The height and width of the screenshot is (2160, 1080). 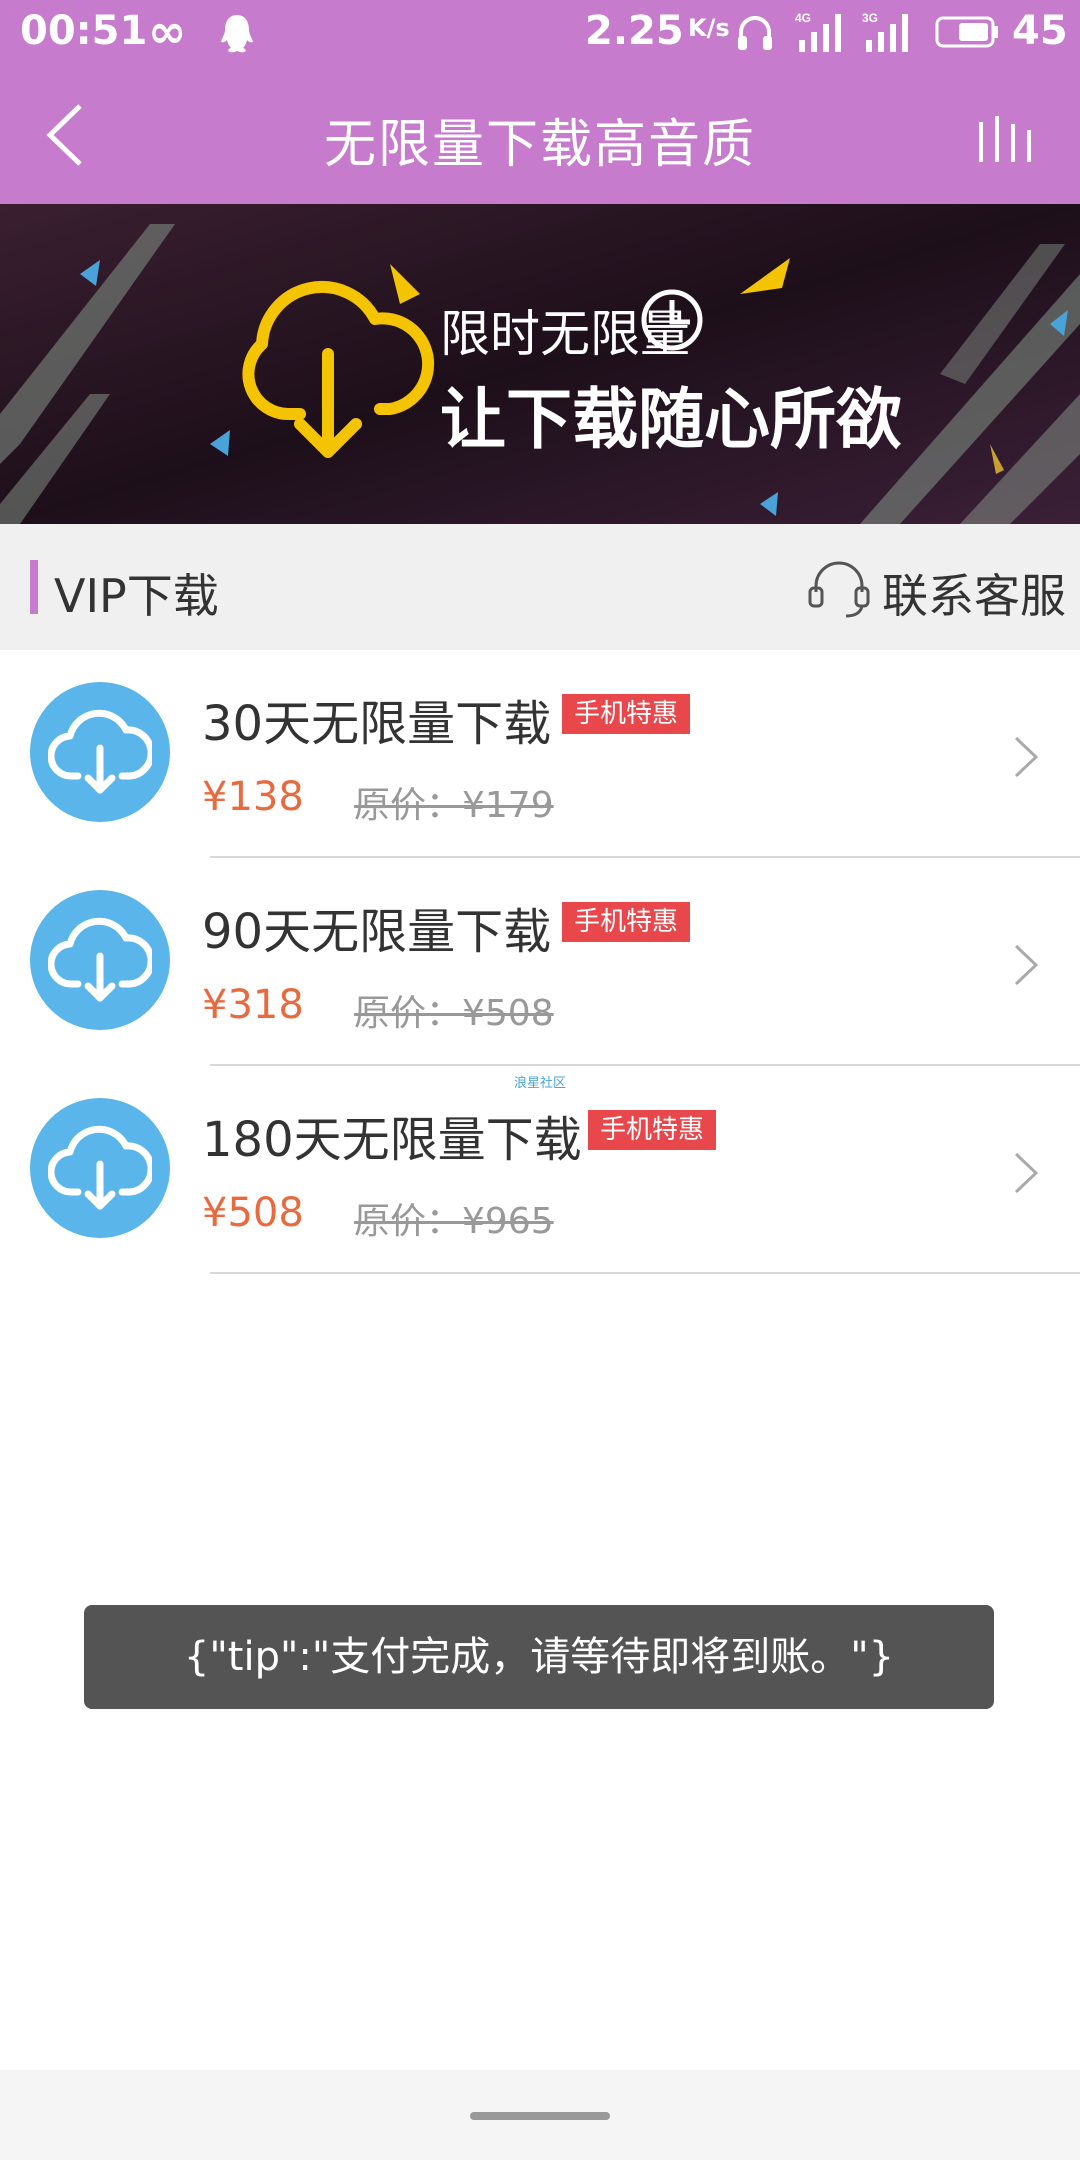 What do you see at coordinates (803, 18) in the screenshot?
I see `svg-text: 4G` at bounding box center [803, 18].